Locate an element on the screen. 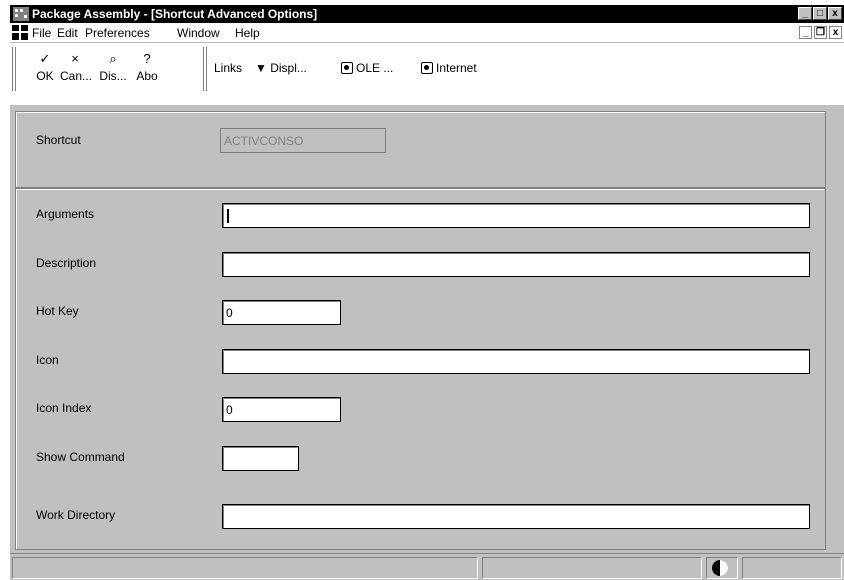  work-directory-input is located at coordinates (516, 516).